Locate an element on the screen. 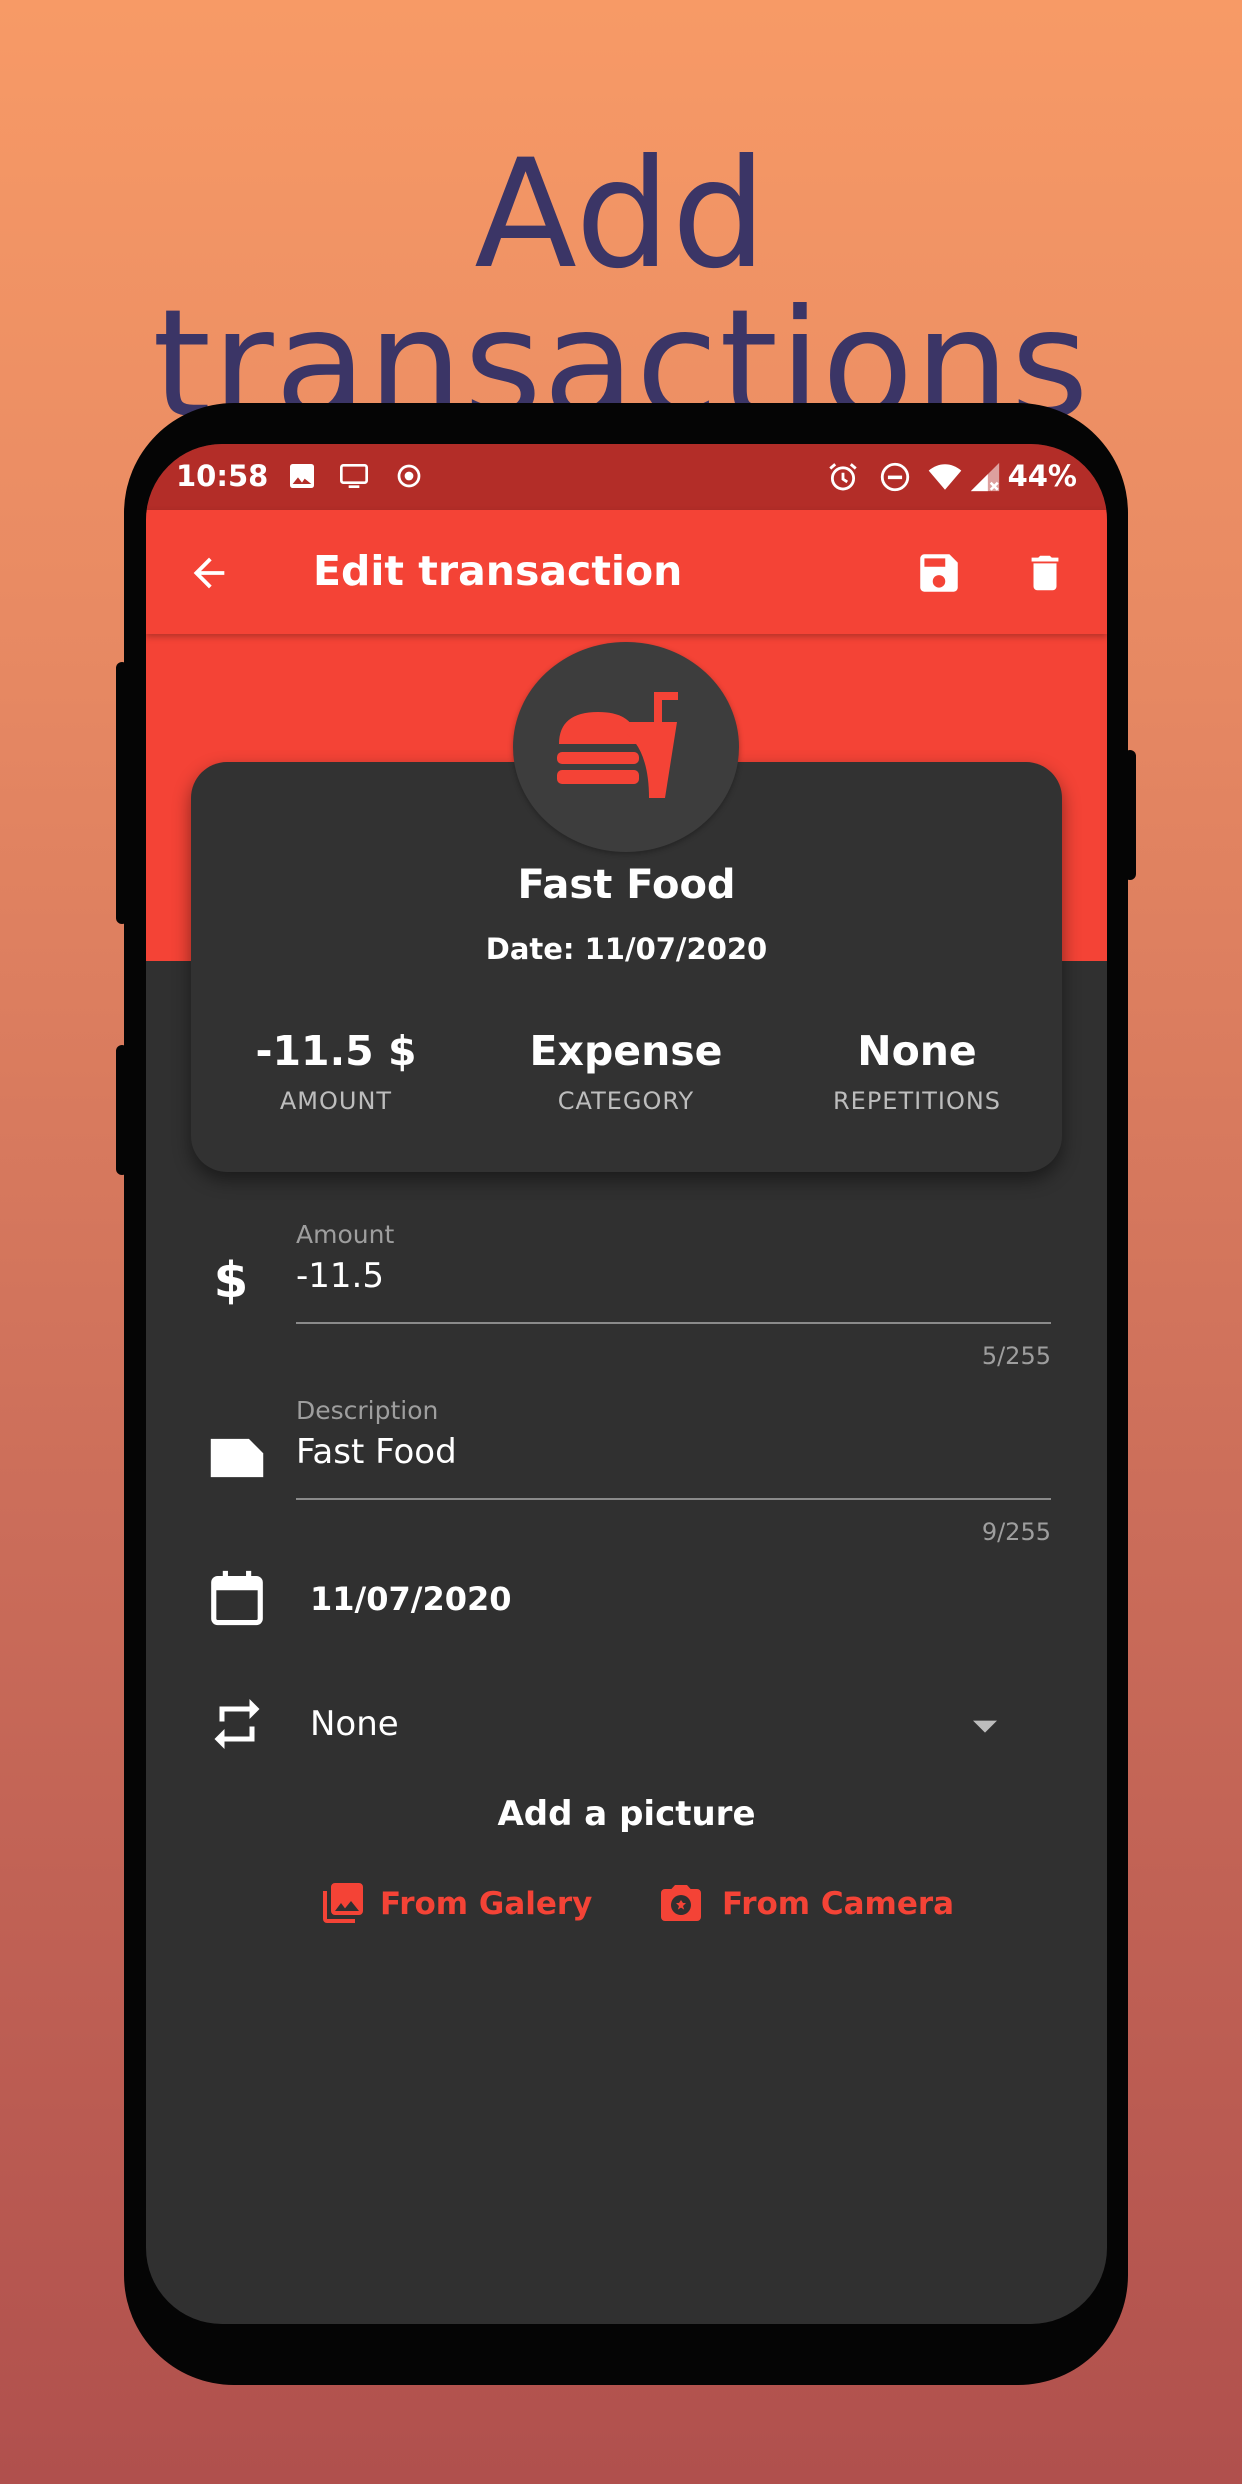  from-camera-label: From Camera is located at coordinates (838, 1904).